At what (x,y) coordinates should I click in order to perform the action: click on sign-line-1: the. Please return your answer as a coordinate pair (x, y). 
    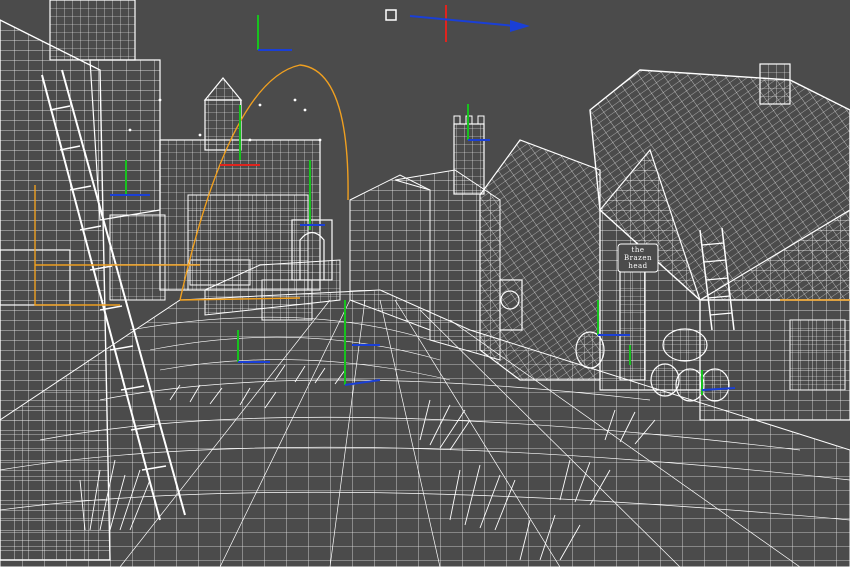
    Looking at the image, I should click on (638, 250).